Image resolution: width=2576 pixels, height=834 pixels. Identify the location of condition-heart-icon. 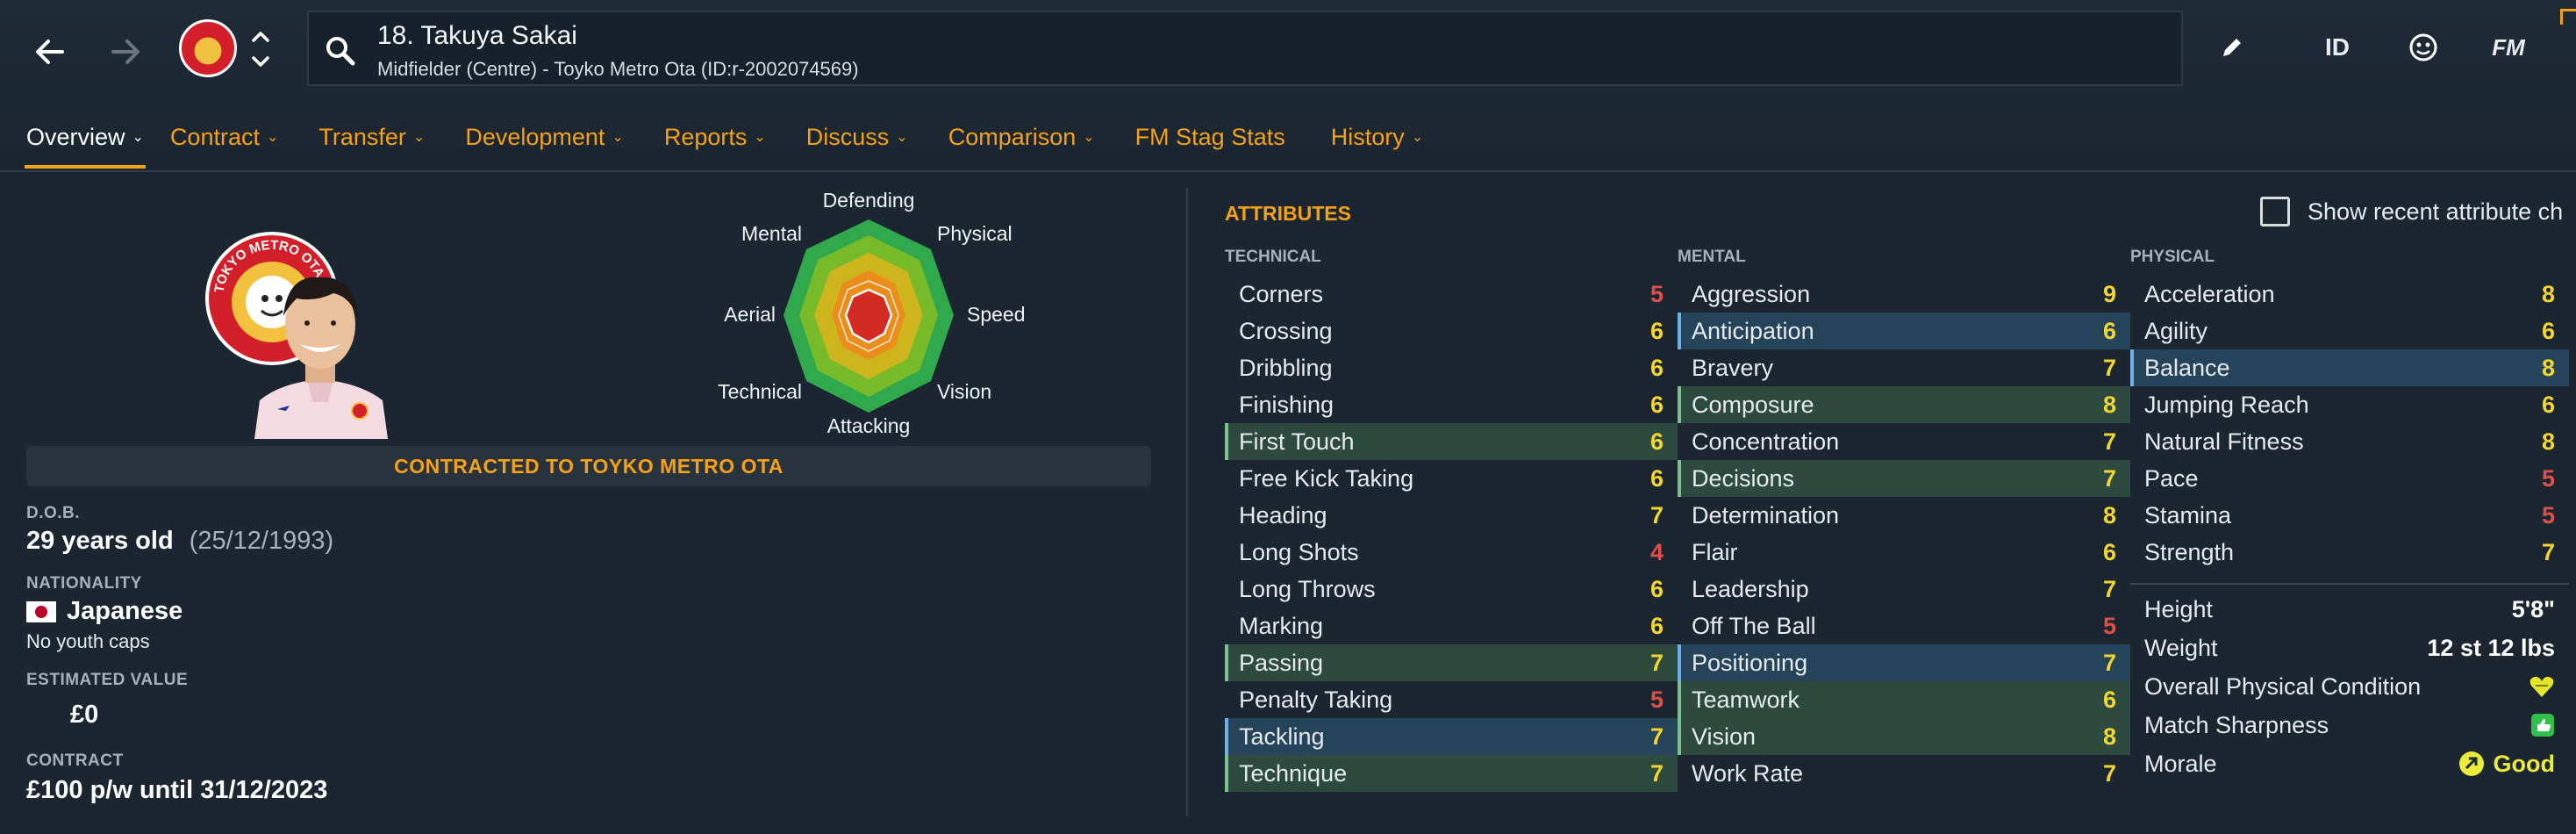
(2542, 687).